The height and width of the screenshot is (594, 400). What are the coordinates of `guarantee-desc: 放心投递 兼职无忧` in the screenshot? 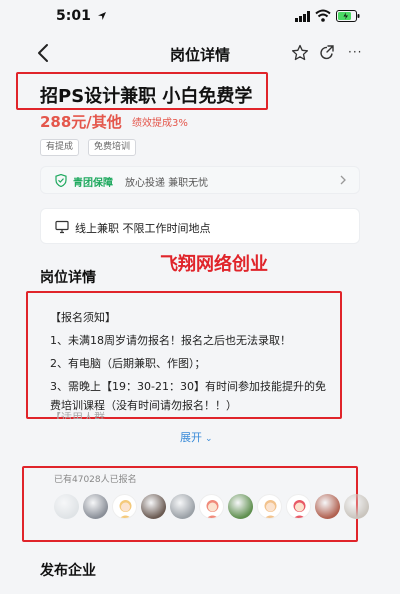 It's located at (167, 183).